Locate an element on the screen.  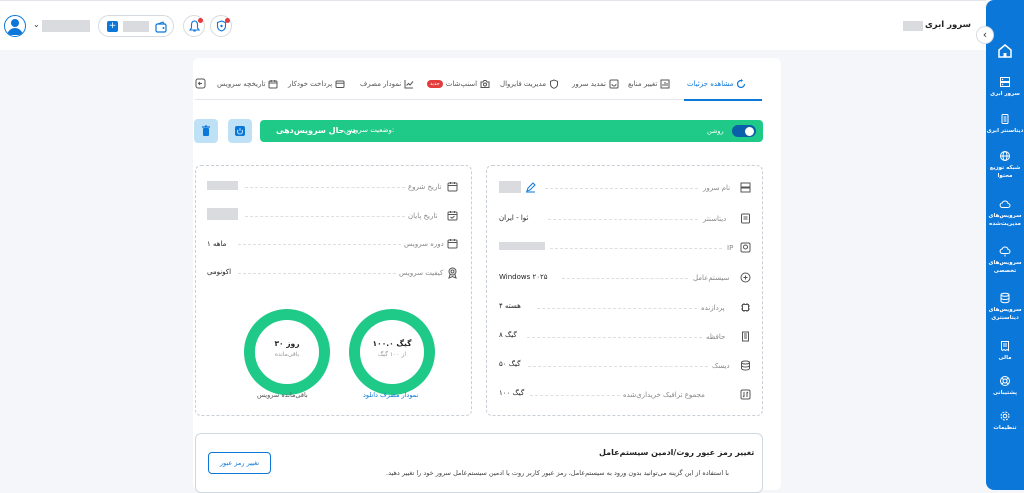
disk-icon is located at coordinates (745, 365).